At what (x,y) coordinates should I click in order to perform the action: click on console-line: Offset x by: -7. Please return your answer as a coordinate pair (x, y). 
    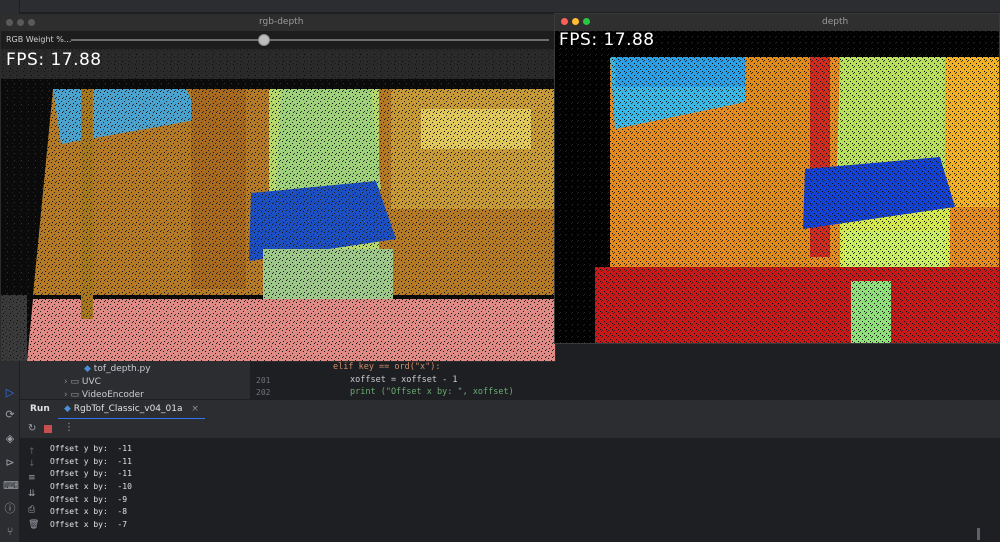
    Looking at the image, I should click on (89, 524).